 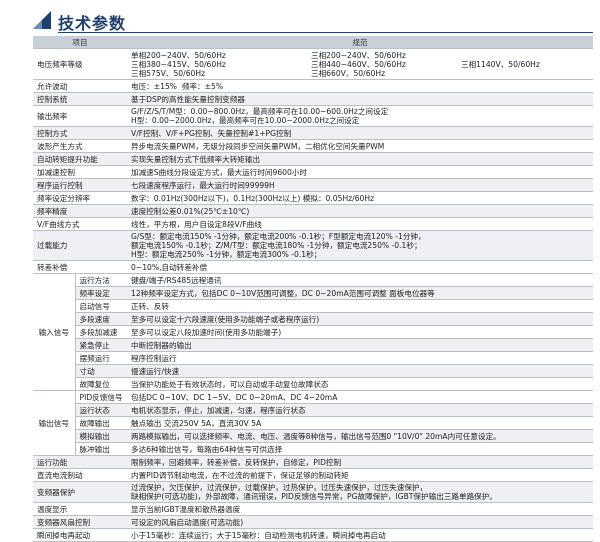 What do you see at coordinates (80, 42) in the screenshot?
I see `col-item-header: 项目` at bounding box center [80, 42].